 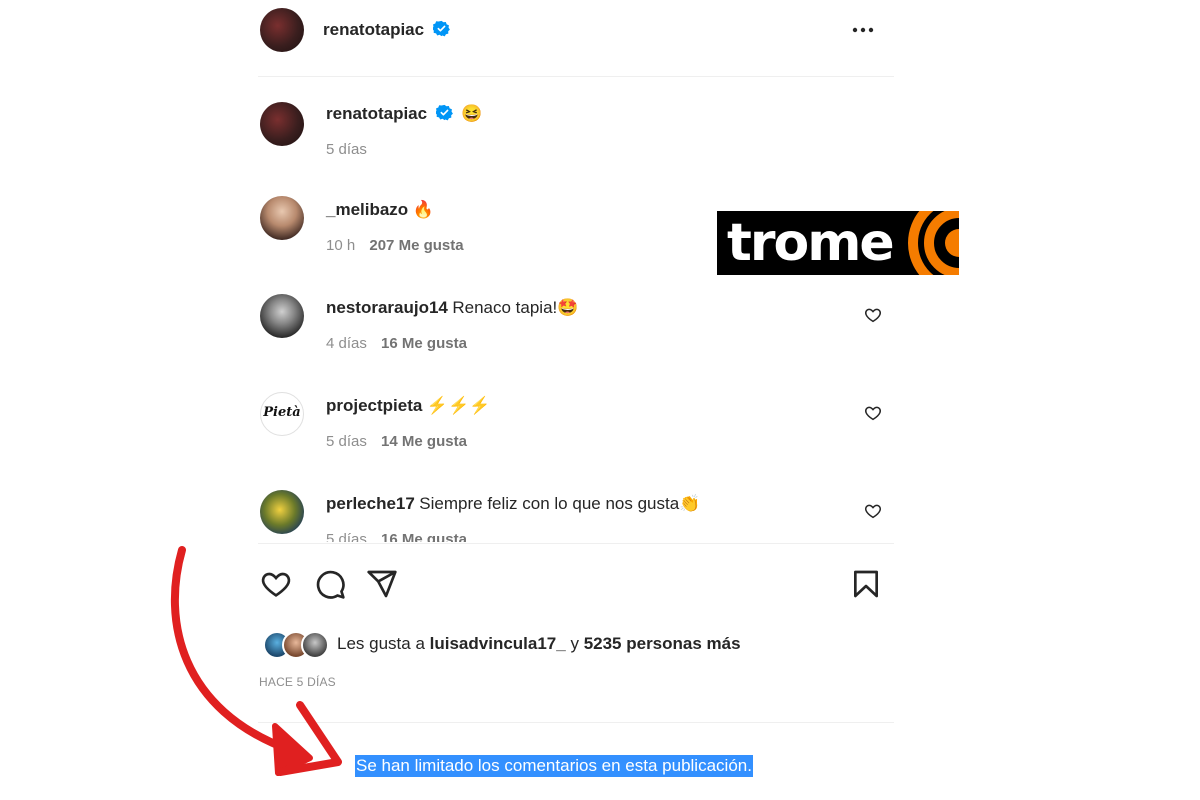 I want to click on header-username: renatotapiac, so click(x=373, y=29).